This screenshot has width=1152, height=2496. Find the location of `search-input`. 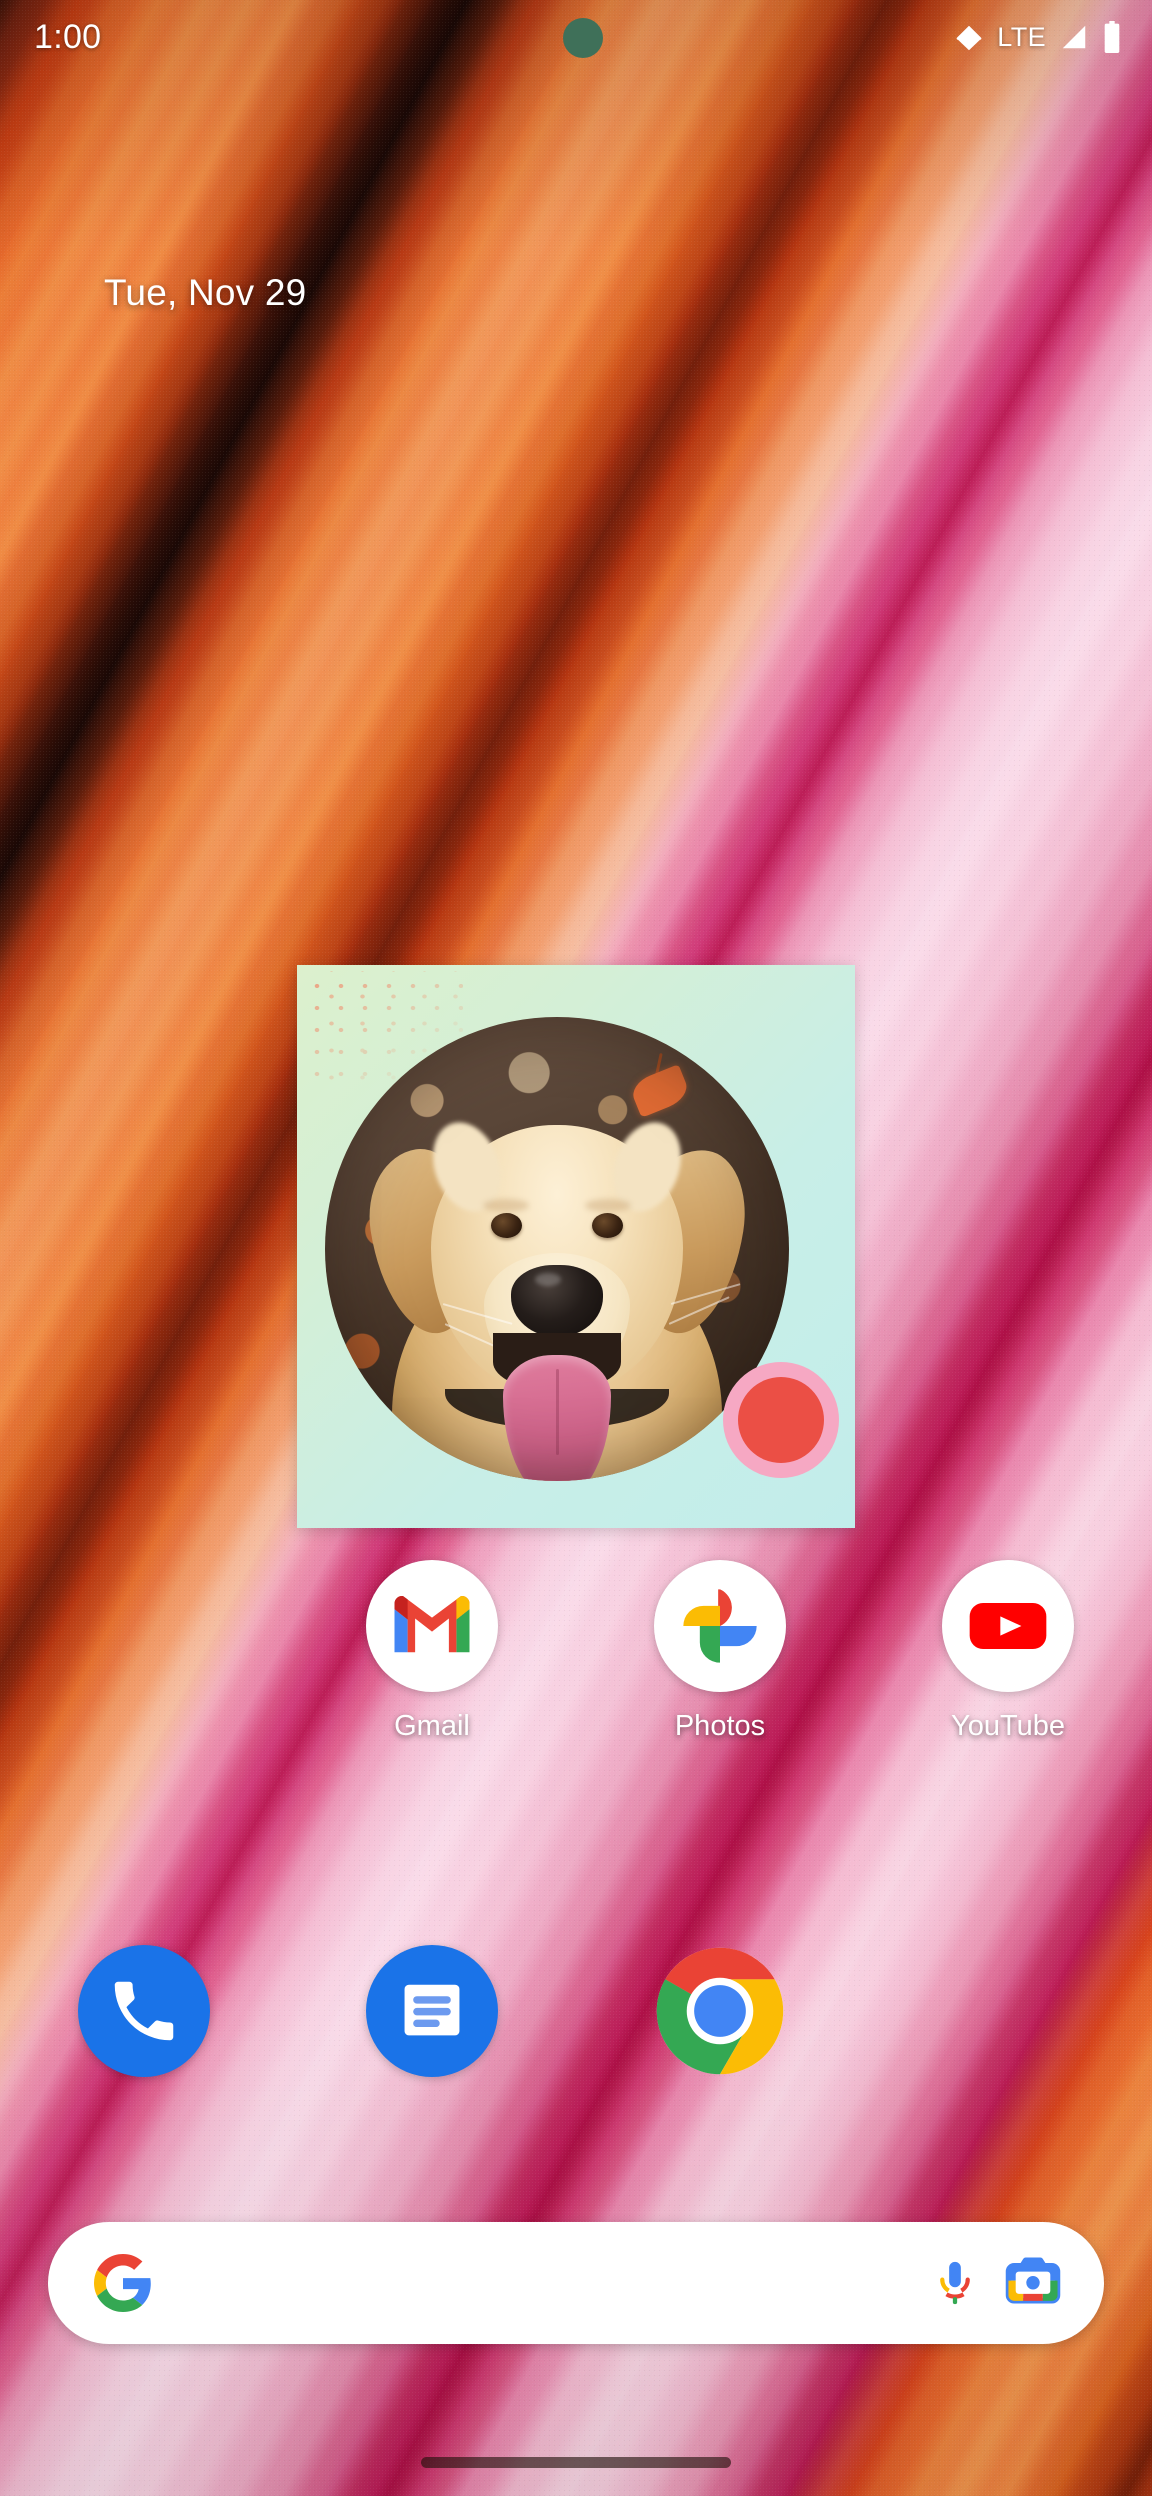

search-input is located at coordinates (539, 2283).